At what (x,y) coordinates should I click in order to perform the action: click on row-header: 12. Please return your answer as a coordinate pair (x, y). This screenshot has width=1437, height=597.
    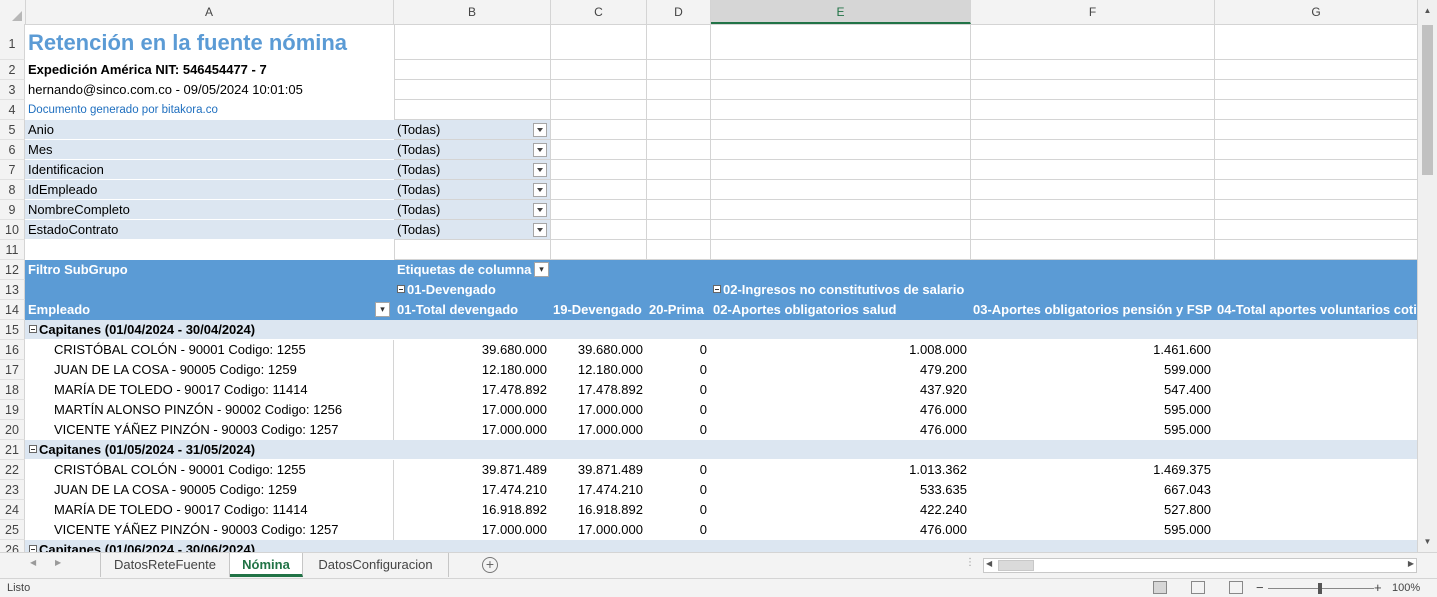
    Looking at the image, I should click on (12, 270).